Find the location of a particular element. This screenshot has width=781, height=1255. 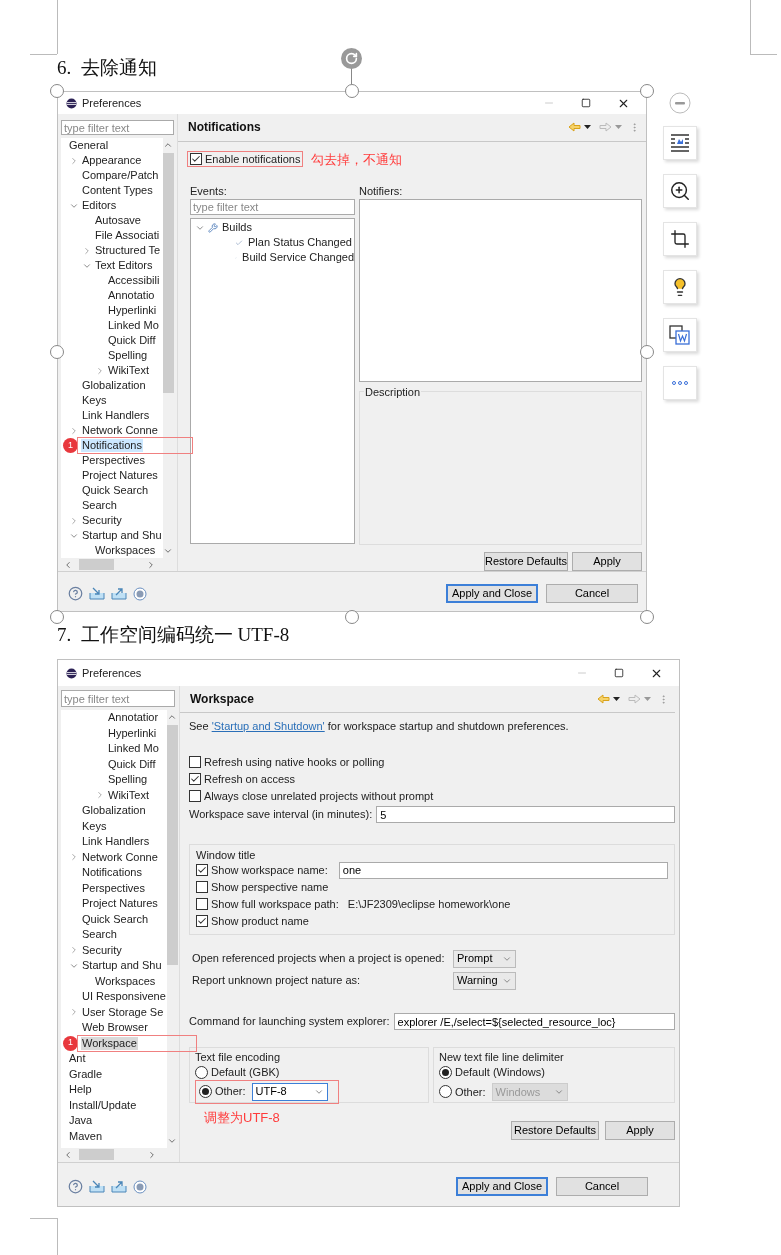

tree-item: User Storage Se is located at coordinates (123, 1012).